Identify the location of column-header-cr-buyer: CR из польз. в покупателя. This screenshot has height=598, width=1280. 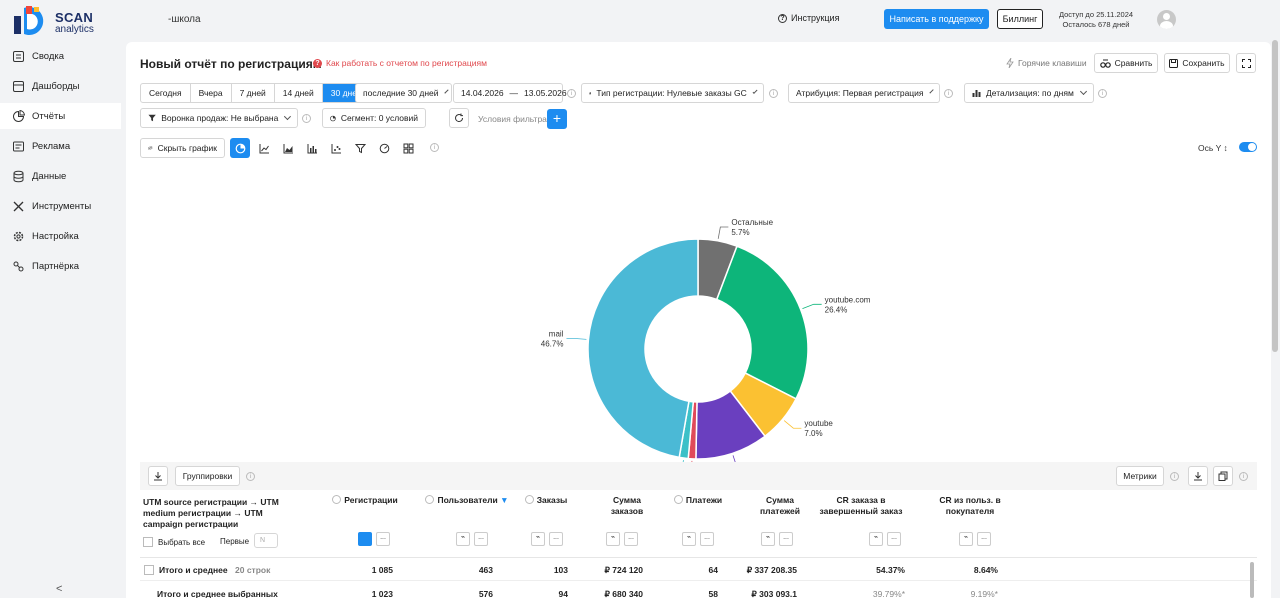
(970, 506).